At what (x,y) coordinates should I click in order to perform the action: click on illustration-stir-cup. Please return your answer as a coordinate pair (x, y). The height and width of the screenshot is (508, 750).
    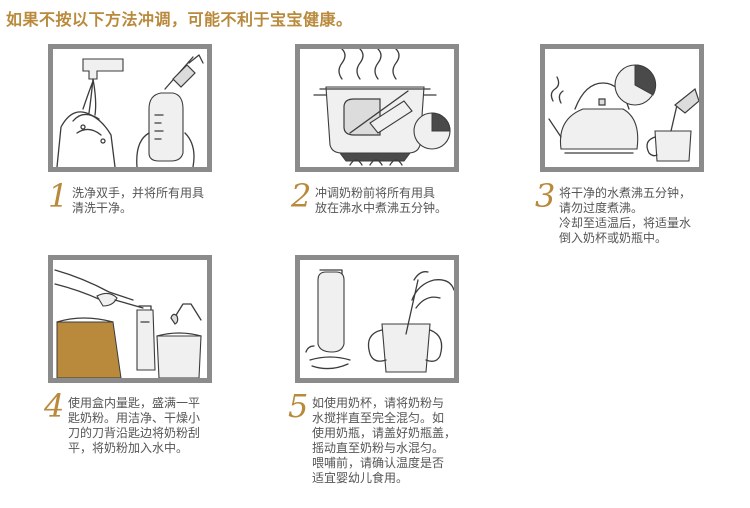
    Looking at the image, I should click on (377, 319).